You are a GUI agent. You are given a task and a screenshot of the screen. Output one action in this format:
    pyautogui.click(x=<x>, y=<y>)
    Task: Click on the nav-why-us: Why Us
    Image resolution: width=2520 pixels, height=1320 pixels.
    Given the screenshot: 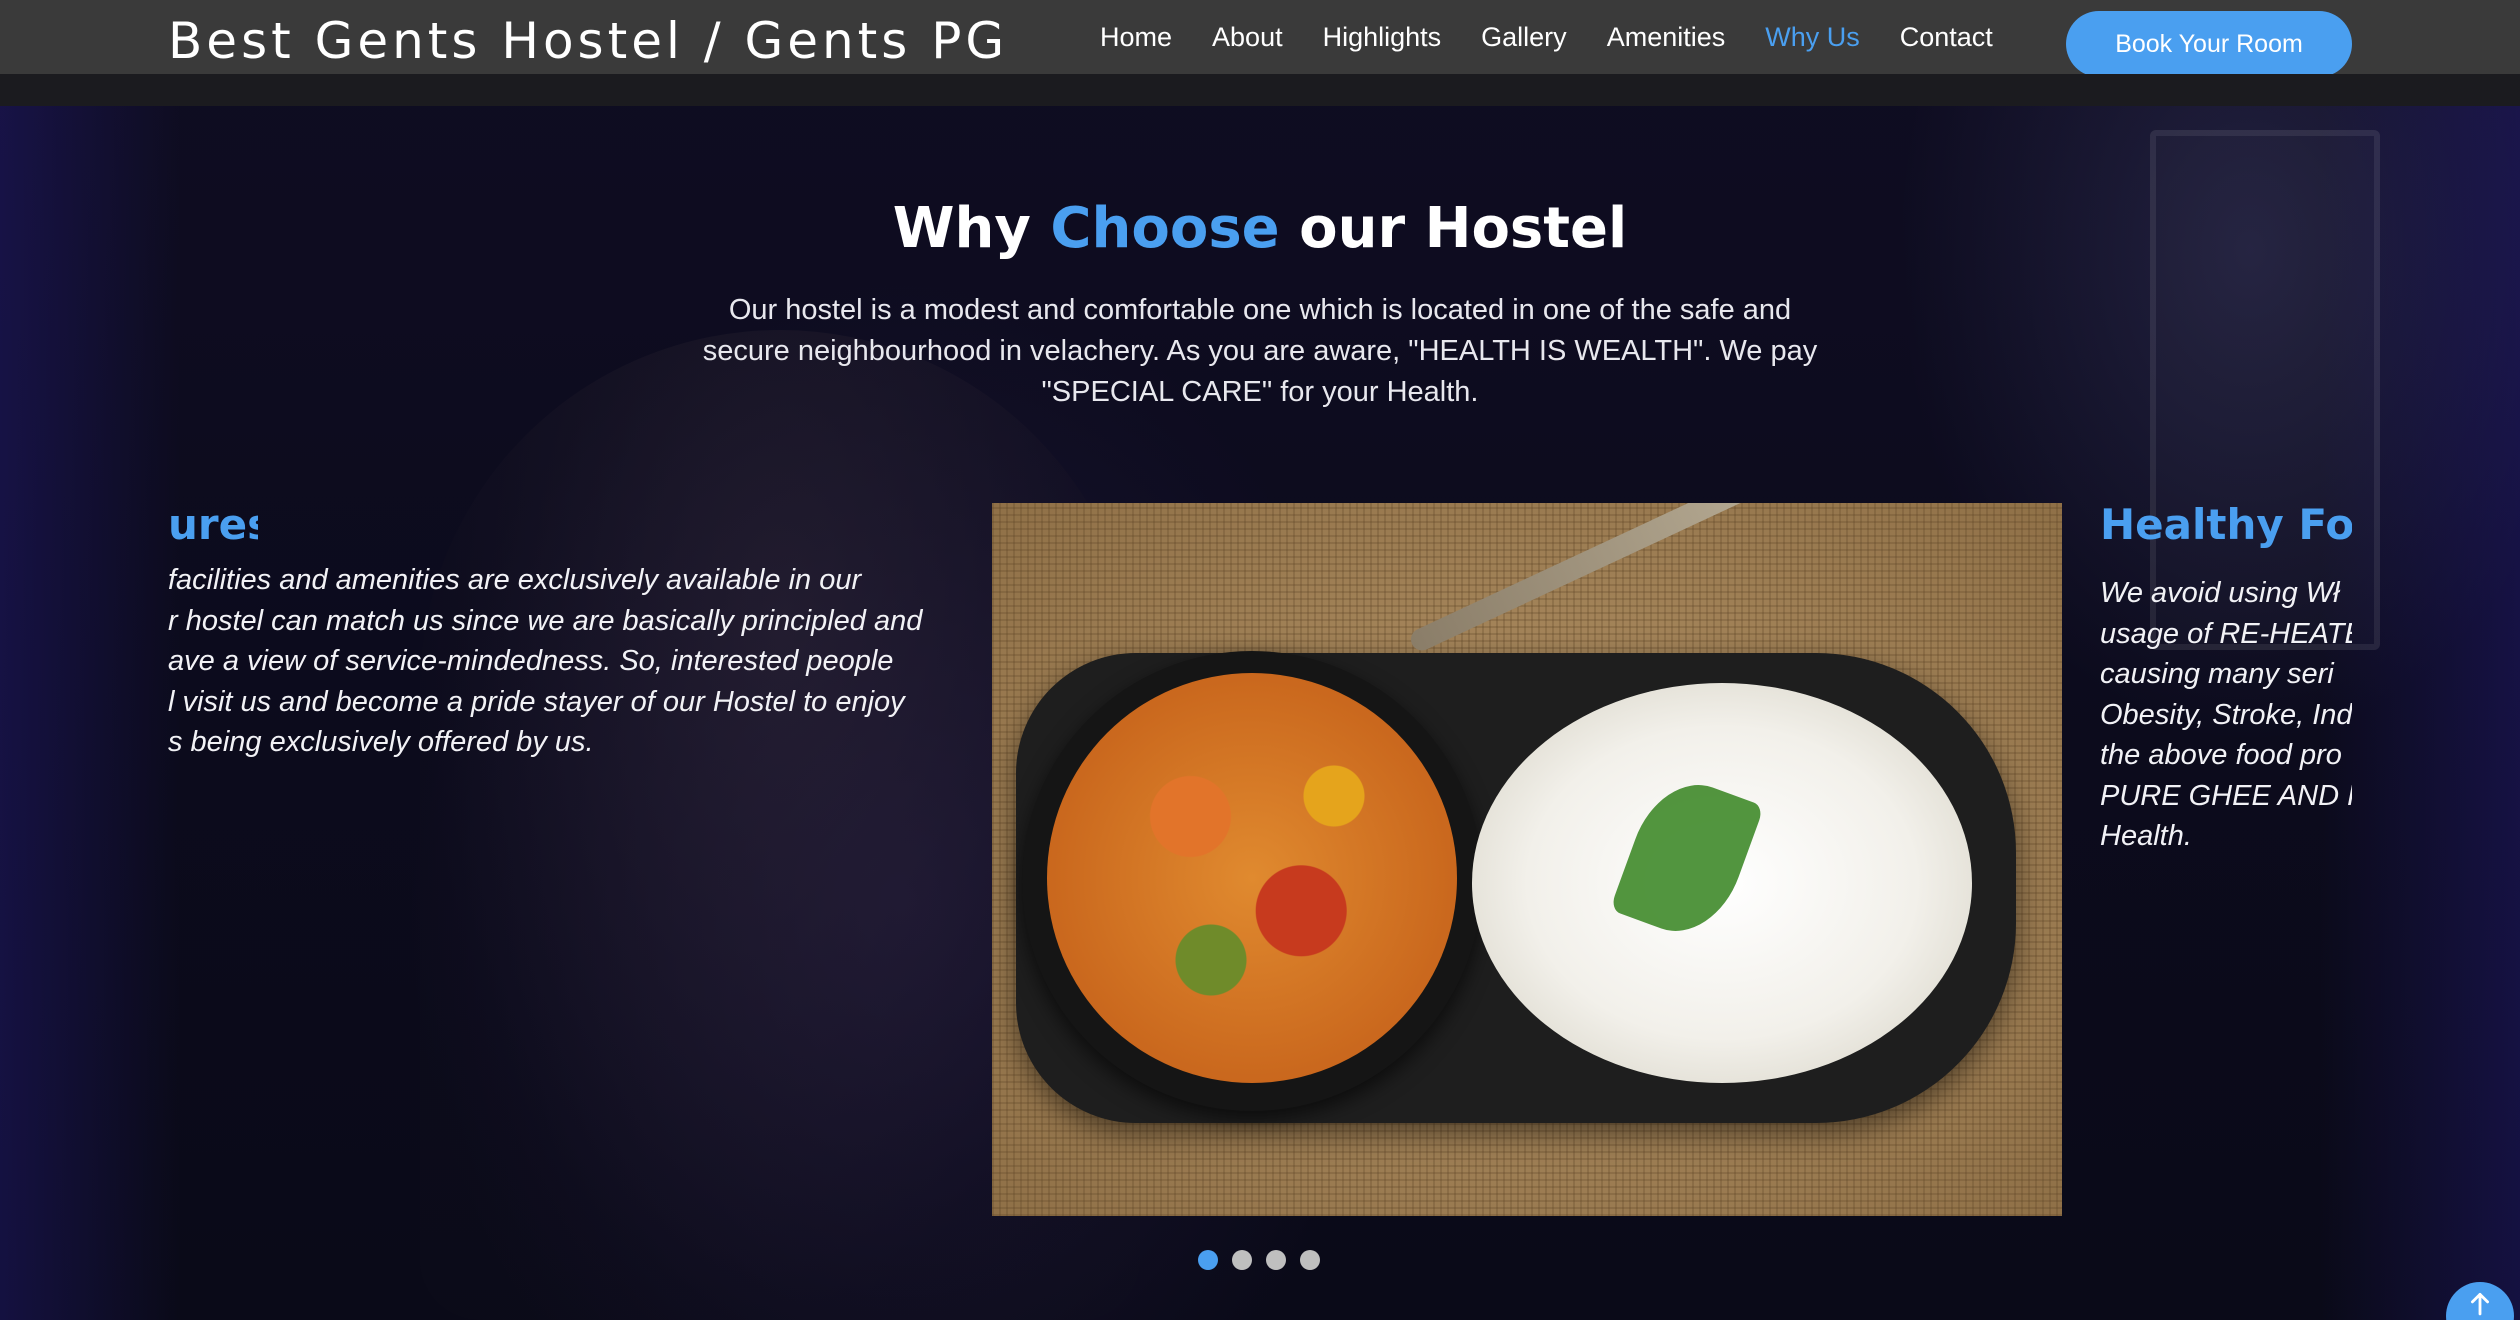 What is the action you would take?
    pyautogui.click(x=1812, y=37)
    